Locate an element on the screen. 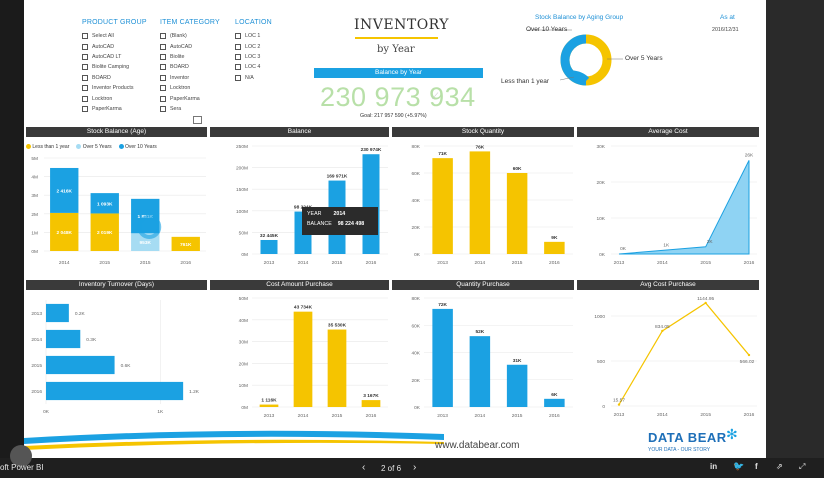 The image size is (824, 478). share-icon: ⇗ is located at coordinates (779, 466).